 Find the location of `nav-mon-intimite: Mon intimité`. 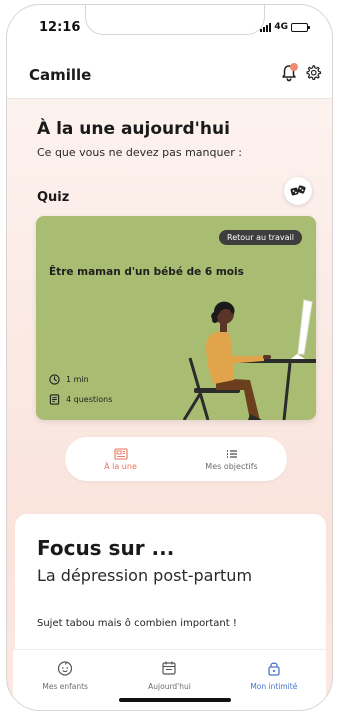

nav-mon-intimite: Mon intimité is located at coordinates (274, 675).